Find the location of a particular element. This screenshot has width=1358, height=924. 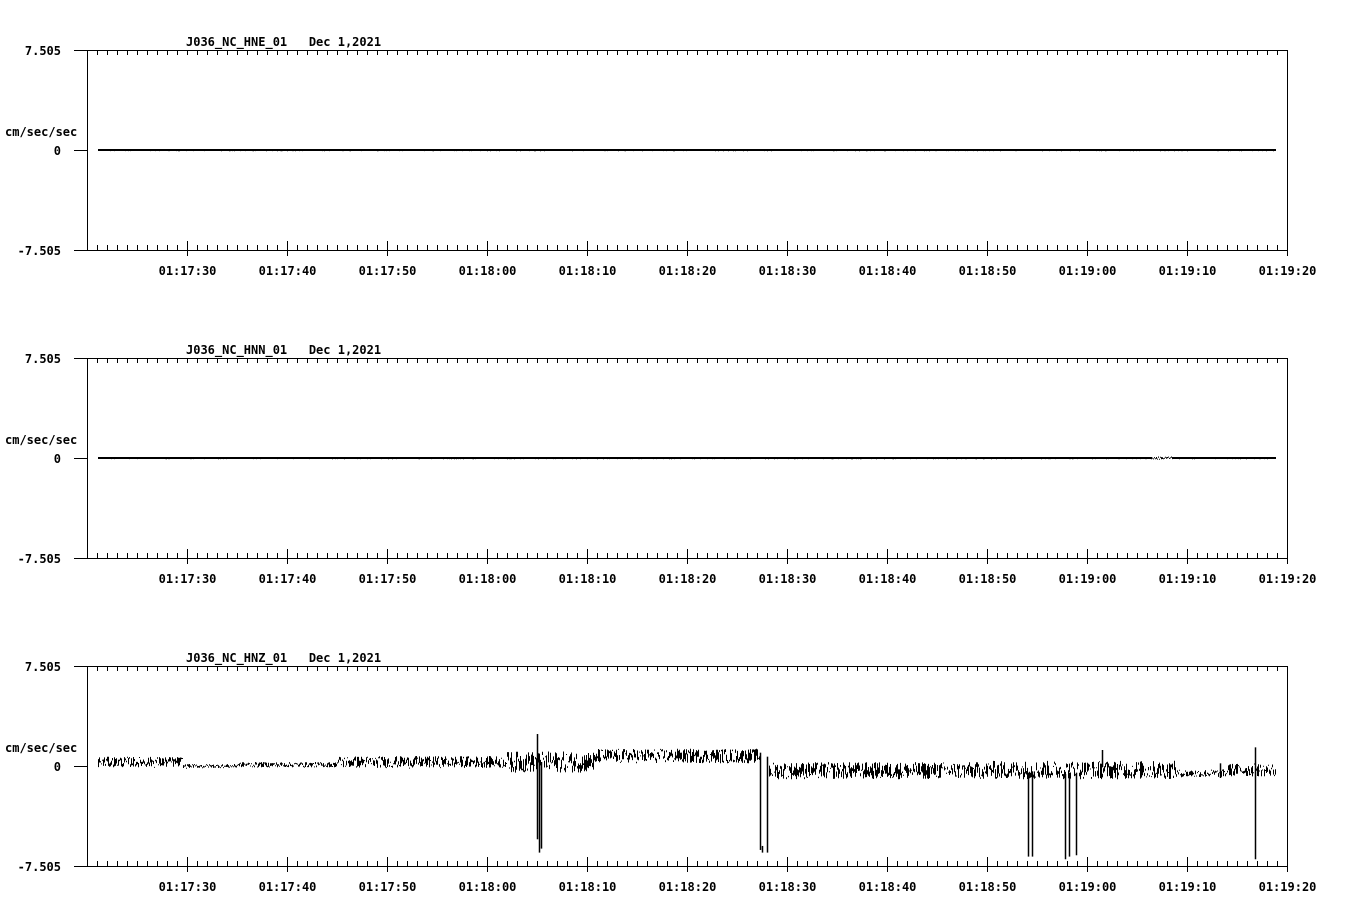

panel-title: J036_NC_HNE_01 Dec 1,2021 is located at coordinates (283, 42).